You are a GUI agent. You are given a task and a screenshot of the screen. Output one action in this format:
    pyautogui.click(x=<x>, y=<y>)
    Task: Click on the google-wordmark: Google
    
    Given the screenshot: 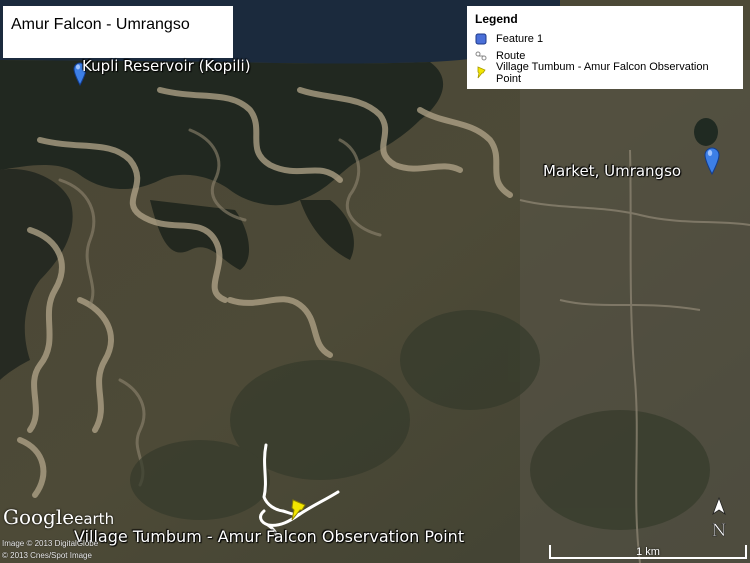 What is the action you would take?
    pyautogui.click(x=39, y=517)
    